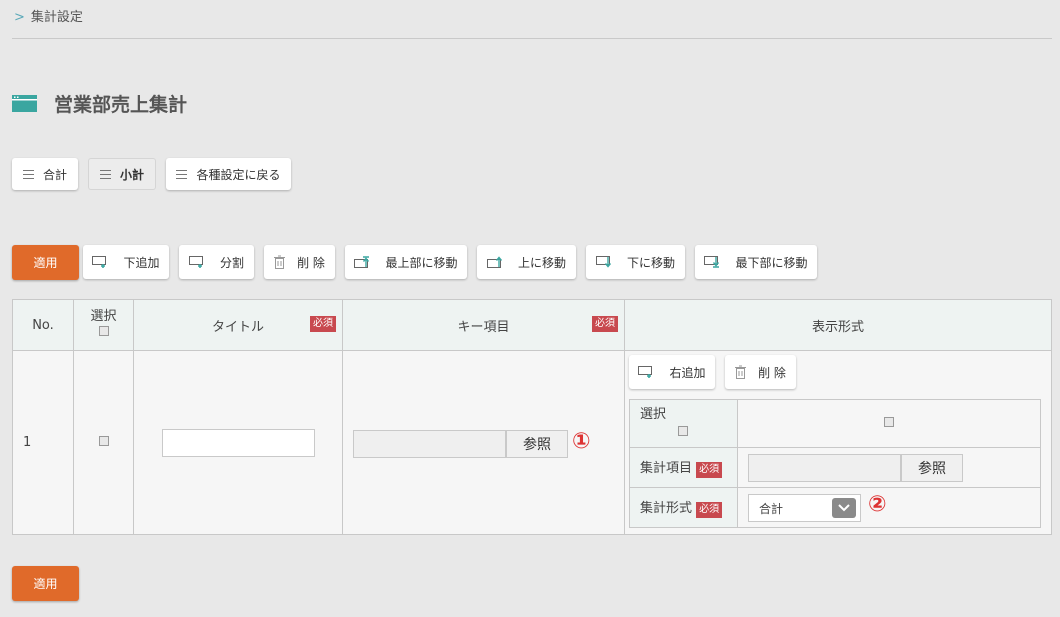 The width and height of the screenshot is (1060, 617). I want to click on display-column-checkbox, so click(889, 422).